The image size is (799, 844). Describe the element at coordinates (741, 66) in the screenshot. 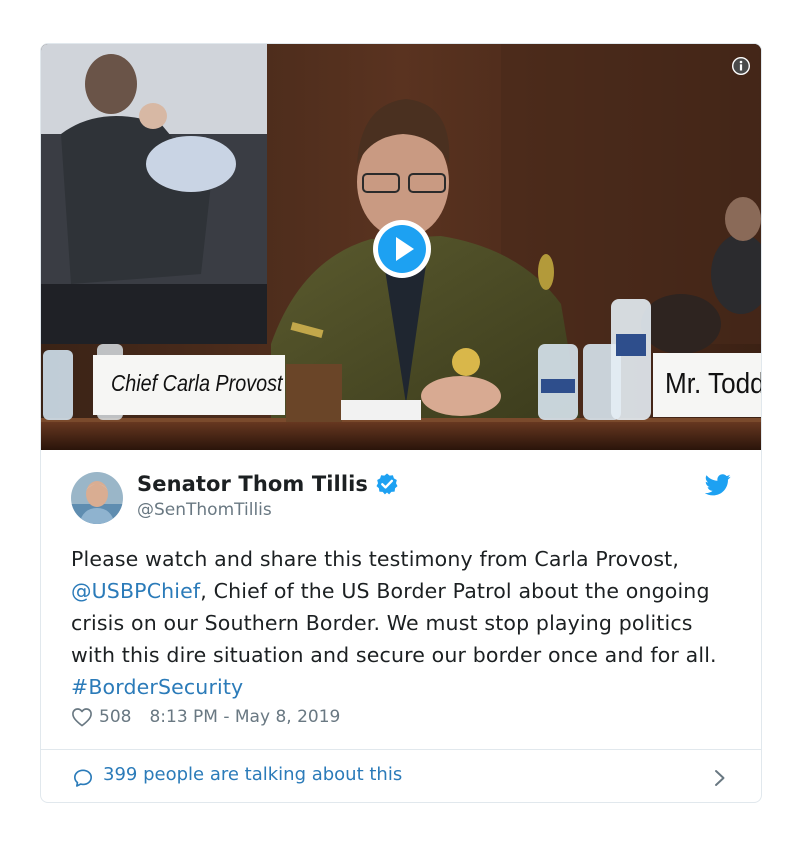

I see `info-icon` at that location.